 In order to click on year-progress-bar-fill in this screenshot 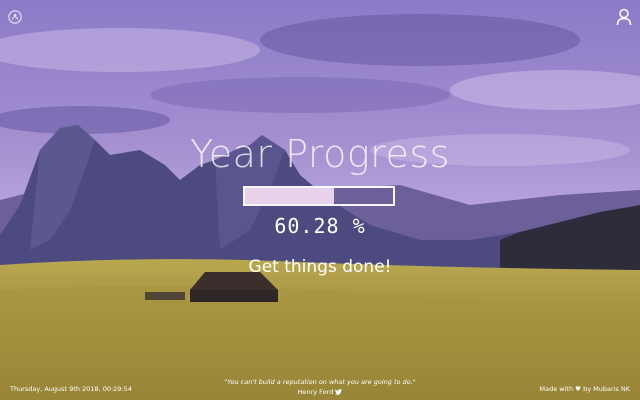, I will do `click(290, 196)`.